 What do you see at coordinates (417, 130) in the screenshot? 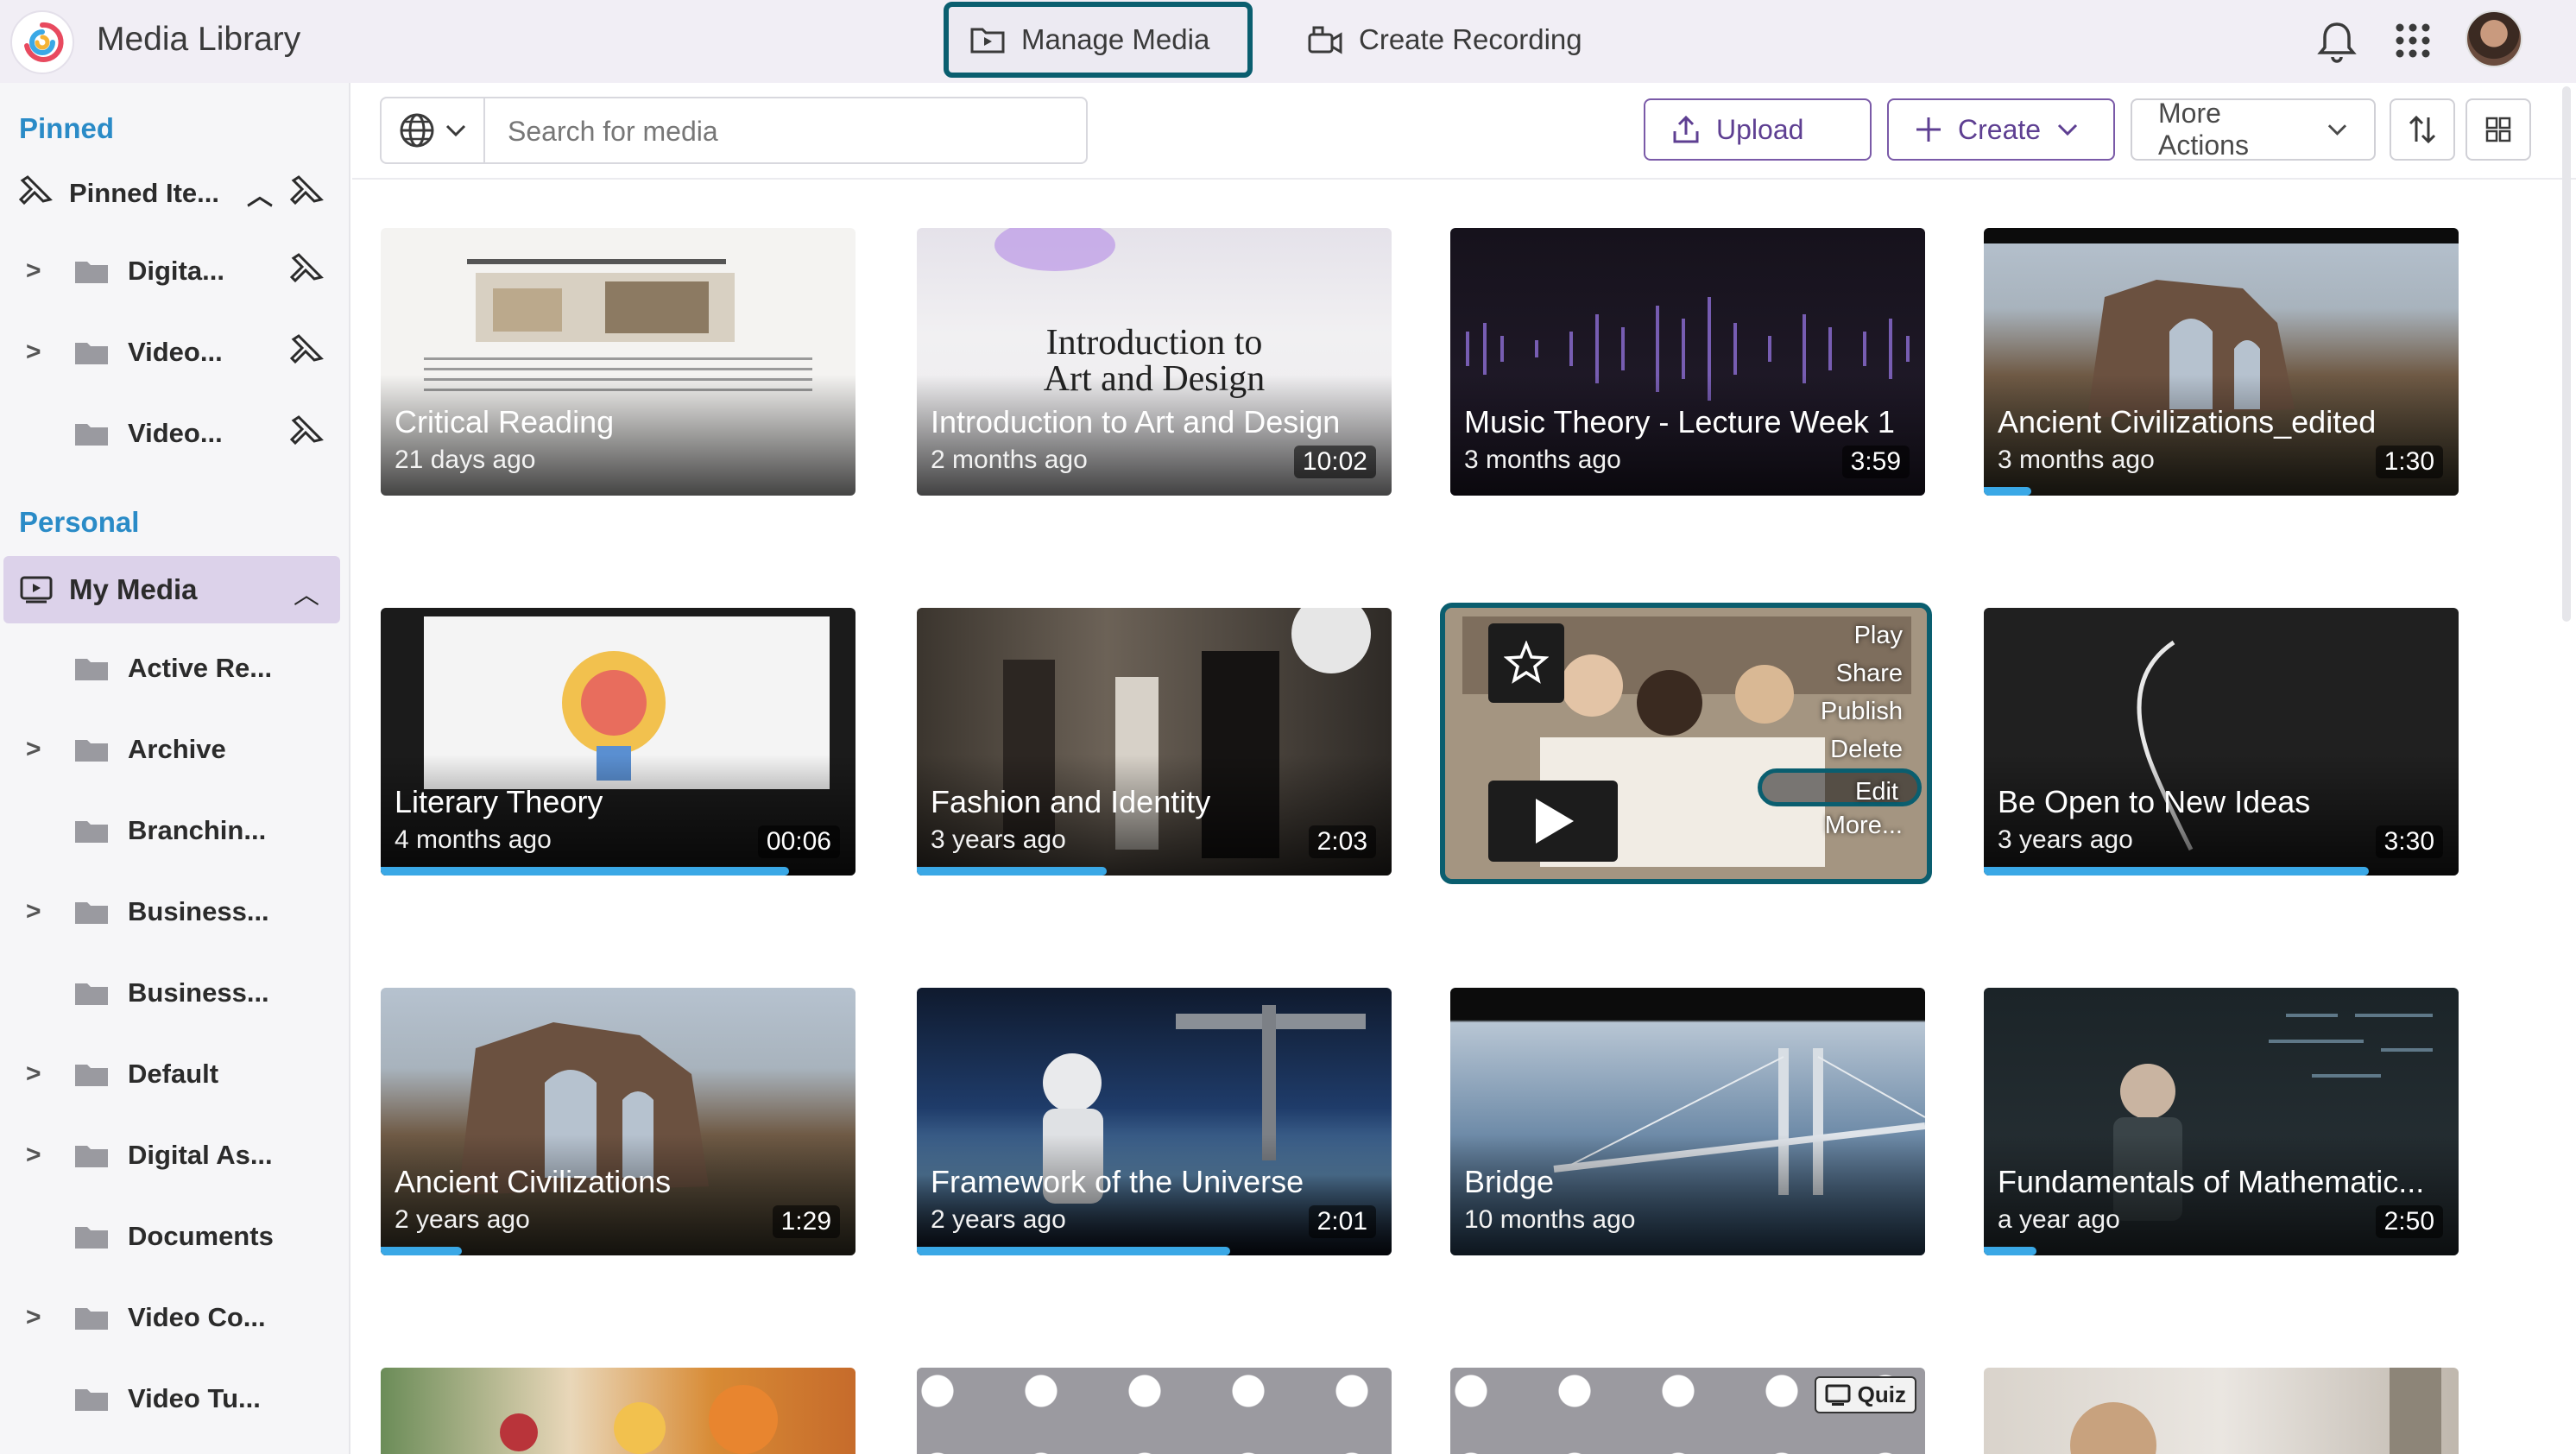
I see `globe-icon` at bounding box center [417, 130].